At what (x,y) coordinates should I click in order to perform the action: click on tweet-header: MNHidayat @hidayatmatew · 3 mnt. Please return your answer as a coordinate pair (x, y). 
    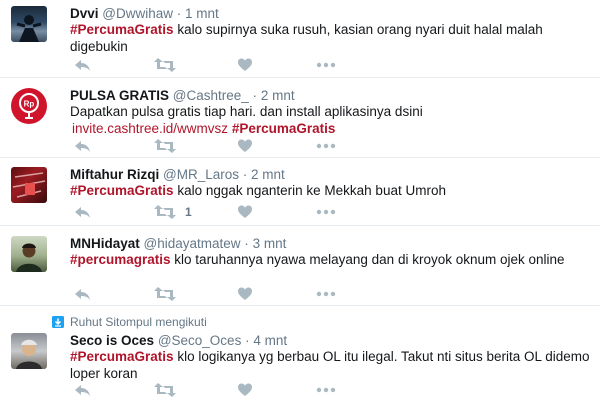
    Looking at the image, I should click on (178, 244).